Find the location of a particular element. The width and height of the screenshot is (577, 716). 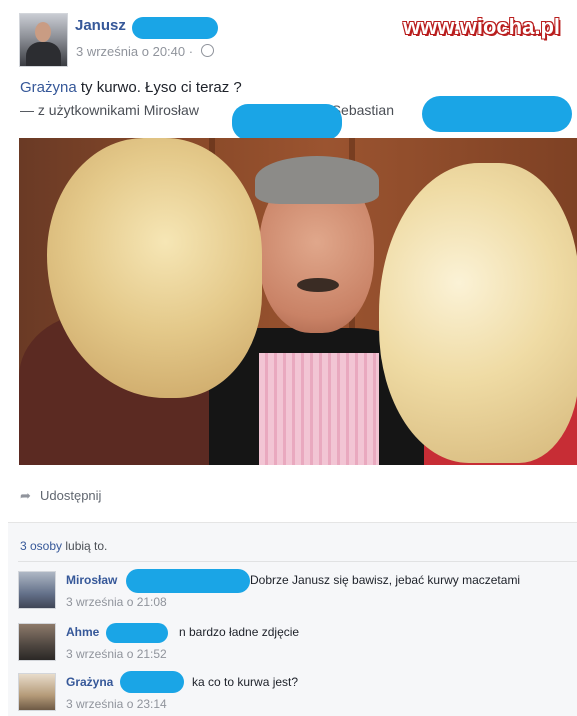

commenter-name: Mirosław is located at coordinates (91, 580).